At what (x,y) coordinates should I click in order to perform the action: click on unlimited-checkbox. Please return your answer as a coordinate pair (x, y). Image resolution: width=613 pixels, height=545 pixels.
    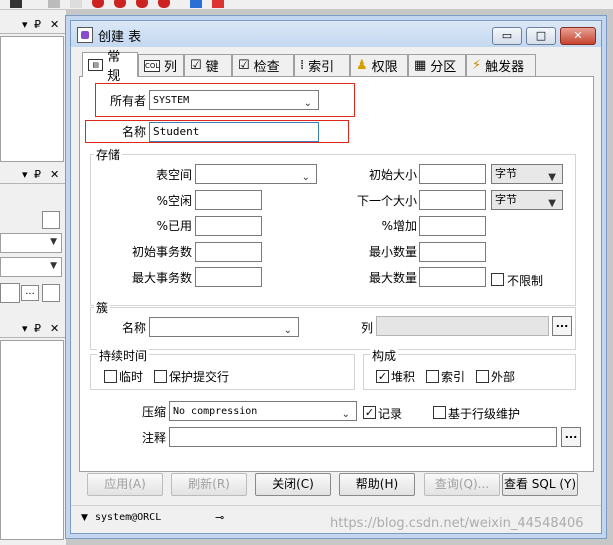
    Looking at the image, I should click on (497, 279).